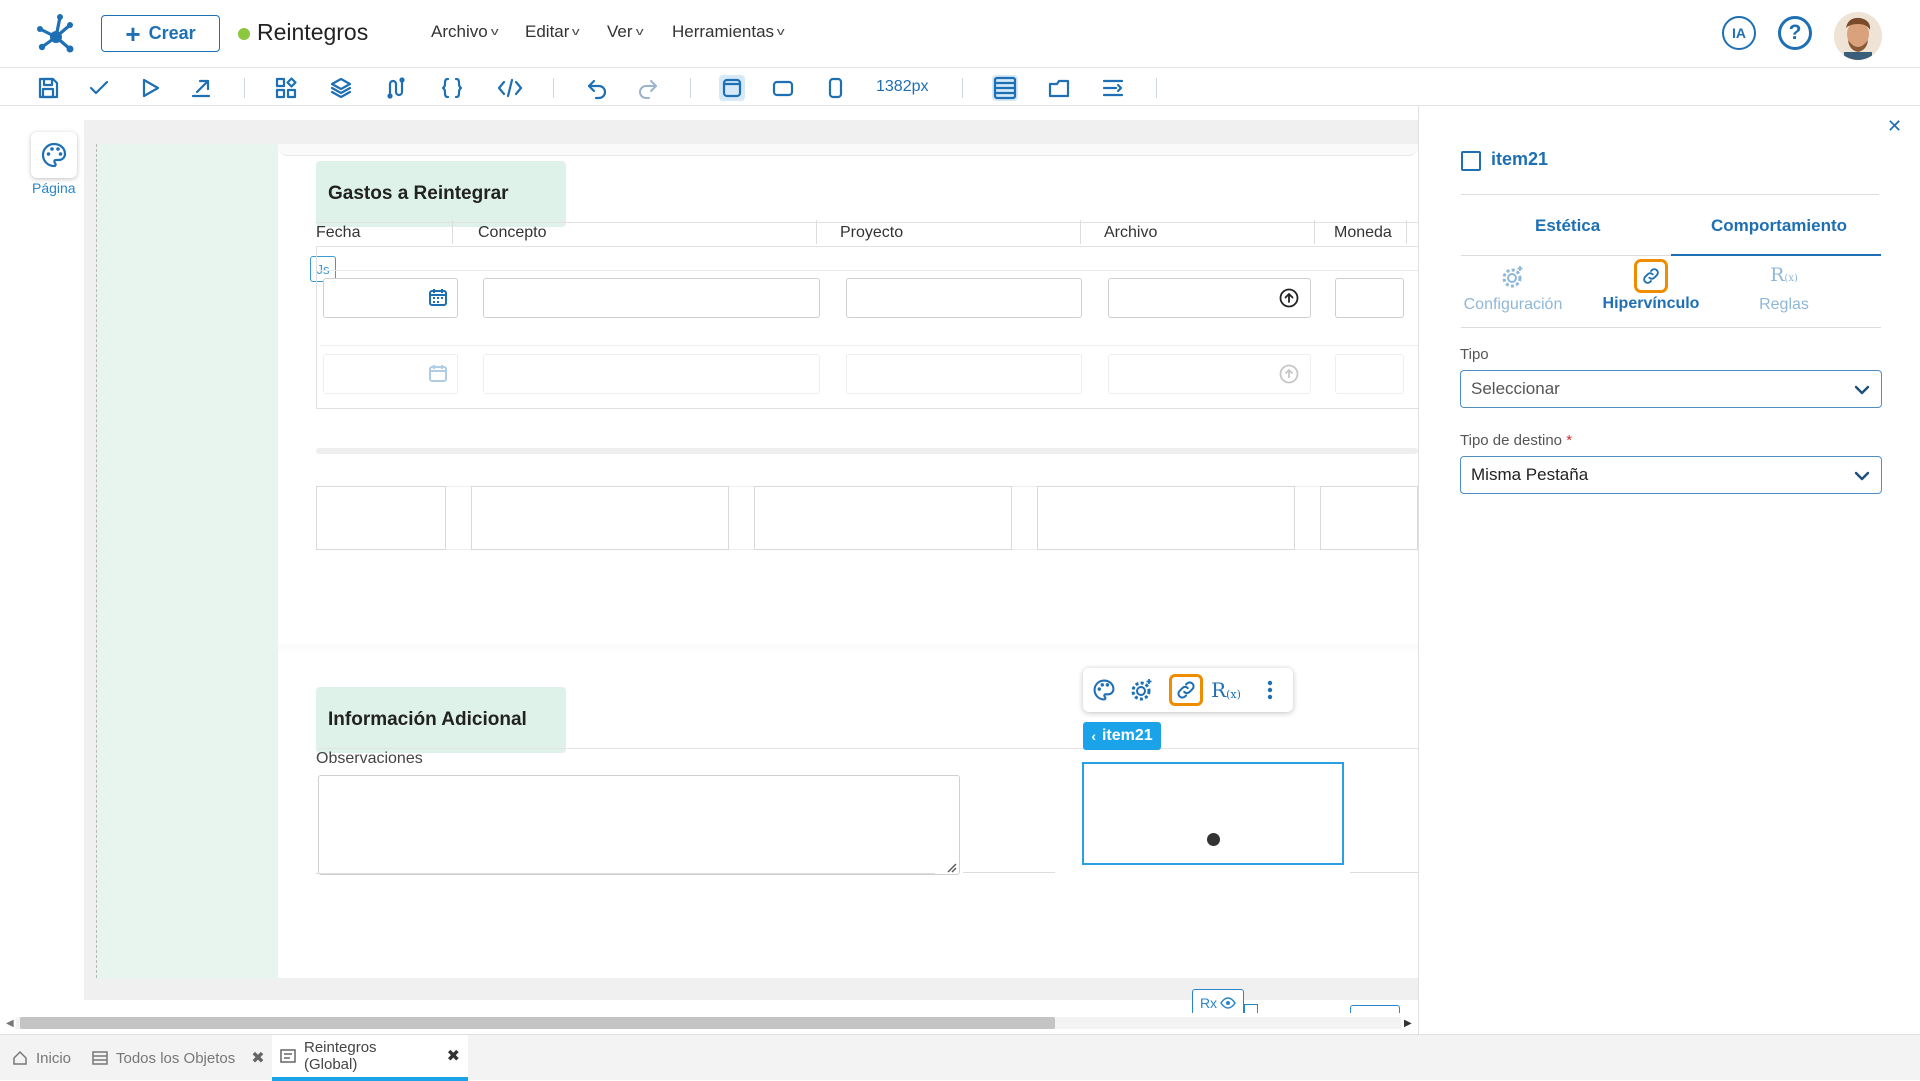 The image size is (1920, 1081). What do you see at coordinates (1784, 289) in the screenshot?
I see `subtab-reglas: R(x) Reglas` at bounding box center [1784, 289].